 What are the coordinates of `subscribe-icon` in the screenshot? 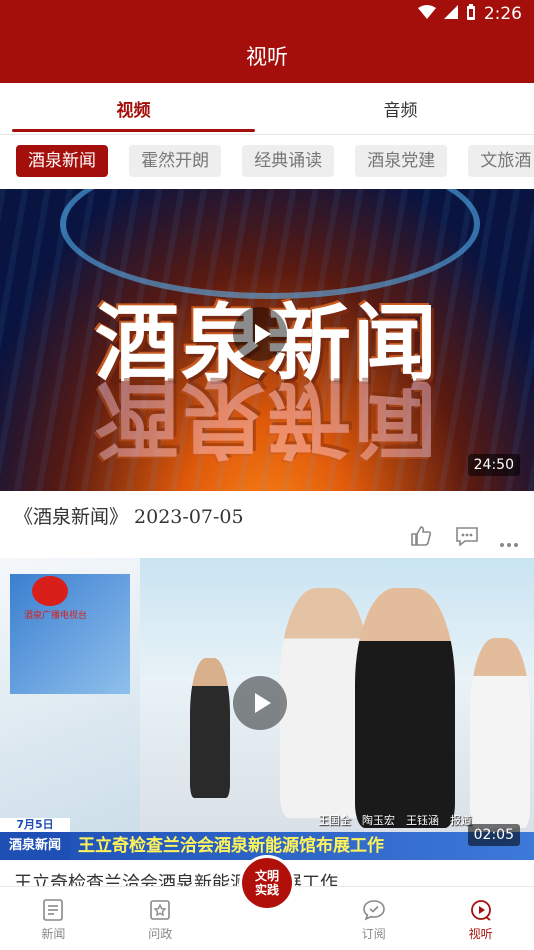 It's located at (373, 910).